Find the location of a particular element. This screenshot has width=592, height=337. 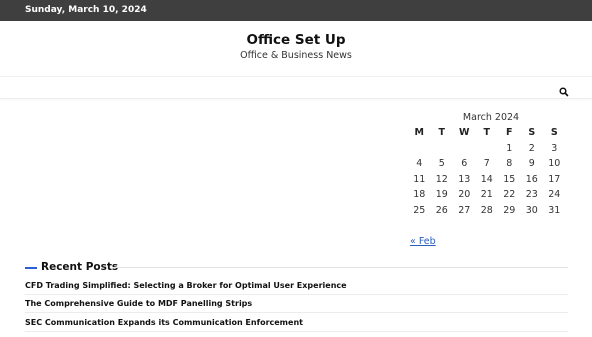

calendar-day: 7 is located at coordinates (486, 164).